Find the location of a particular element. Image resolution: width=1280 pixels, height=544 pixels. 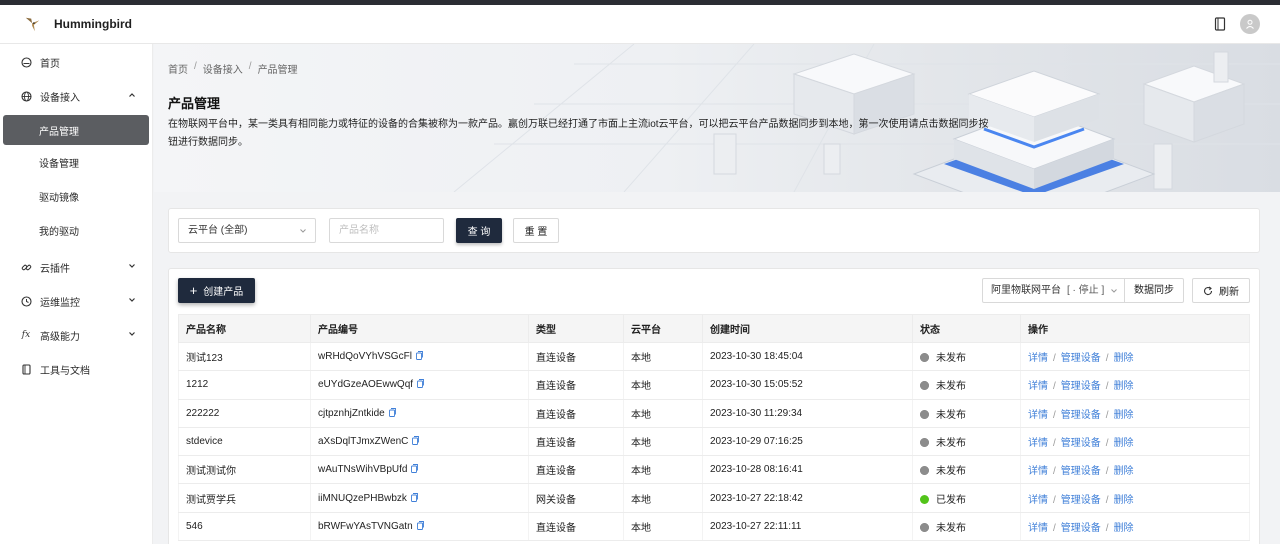

created-time-cell: 2023-10-30 15:05:52 is located at coordinates (807, 385).